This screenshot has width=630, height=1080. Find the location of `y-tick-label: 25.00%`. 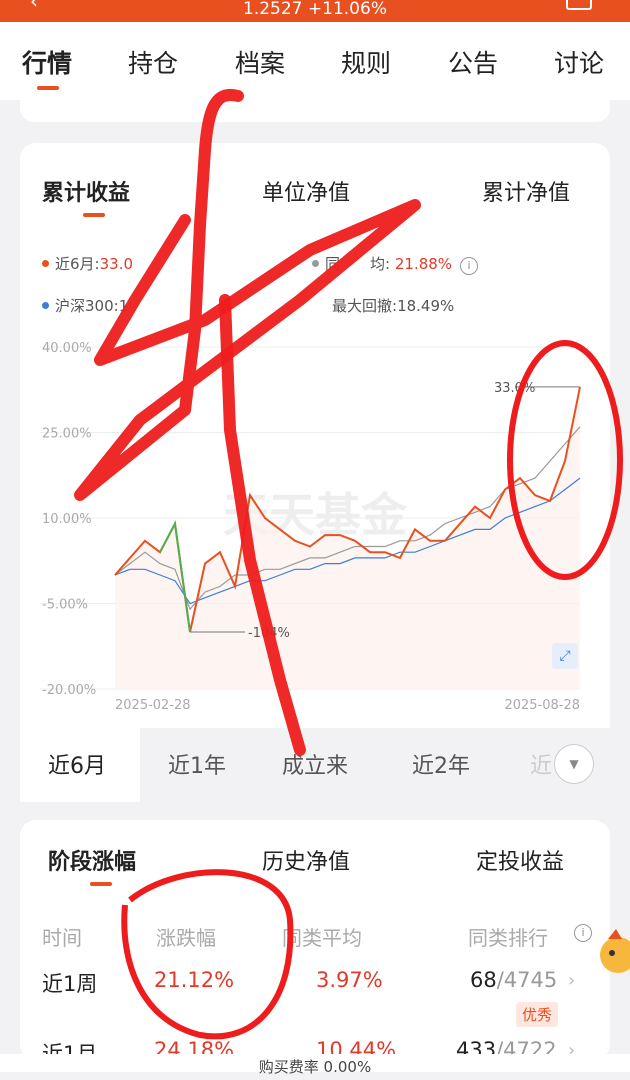

y-tick-label: 25.00% is located at coordinates (67, 434).